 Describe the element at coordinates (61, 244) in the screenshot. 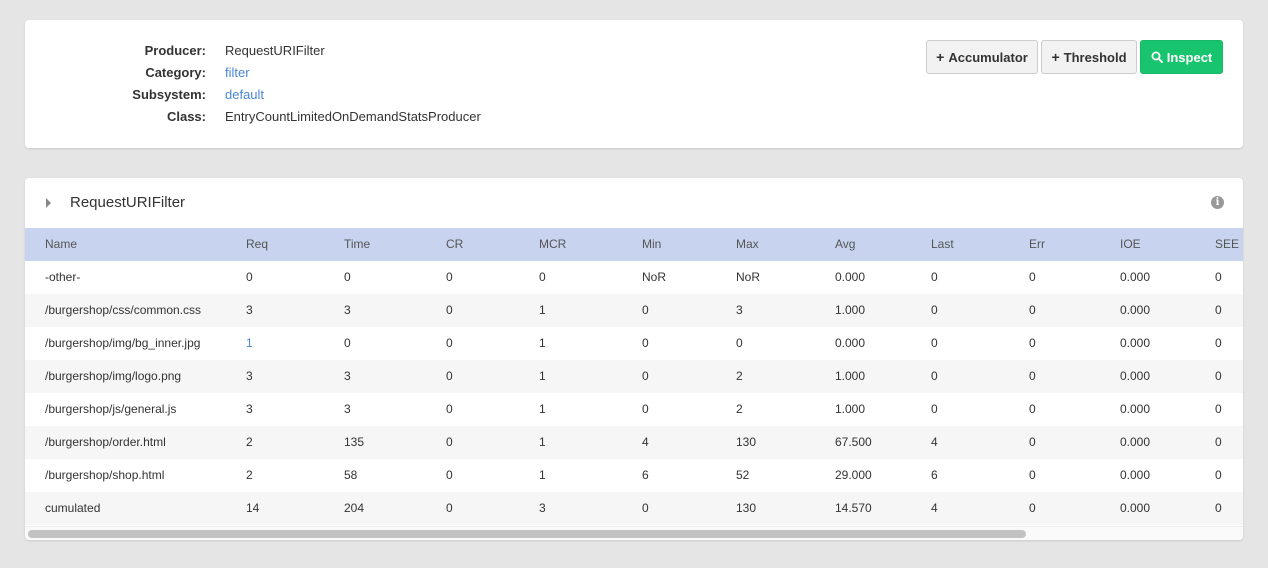

I see `column-header: Name` at that location.